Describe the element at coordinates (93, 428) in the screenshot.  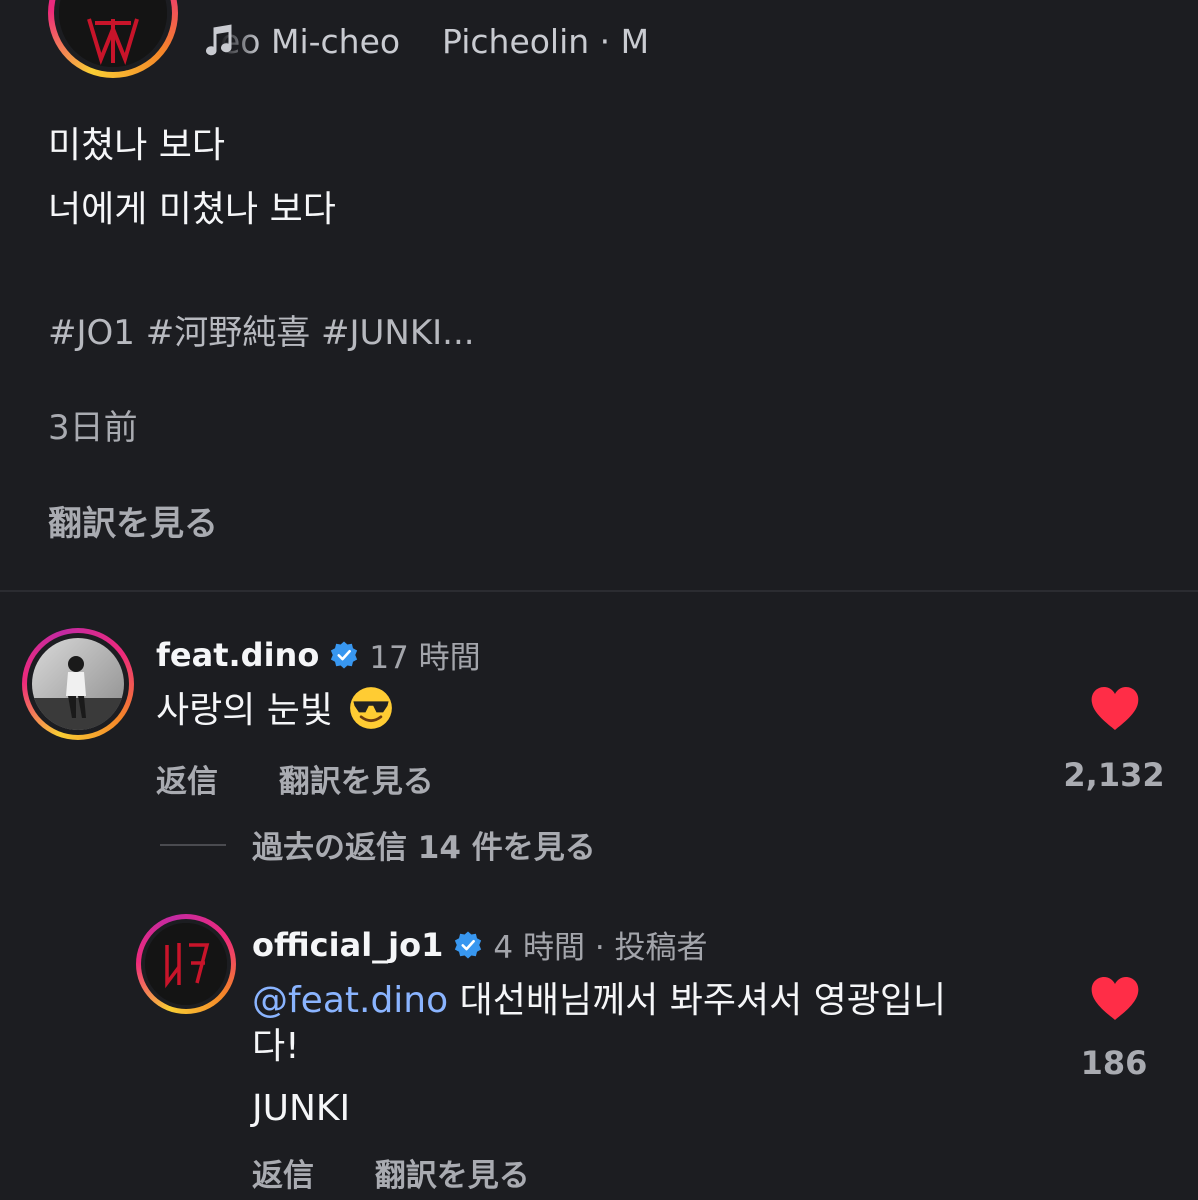
I see `post-time-ago: 3日前` at that location.